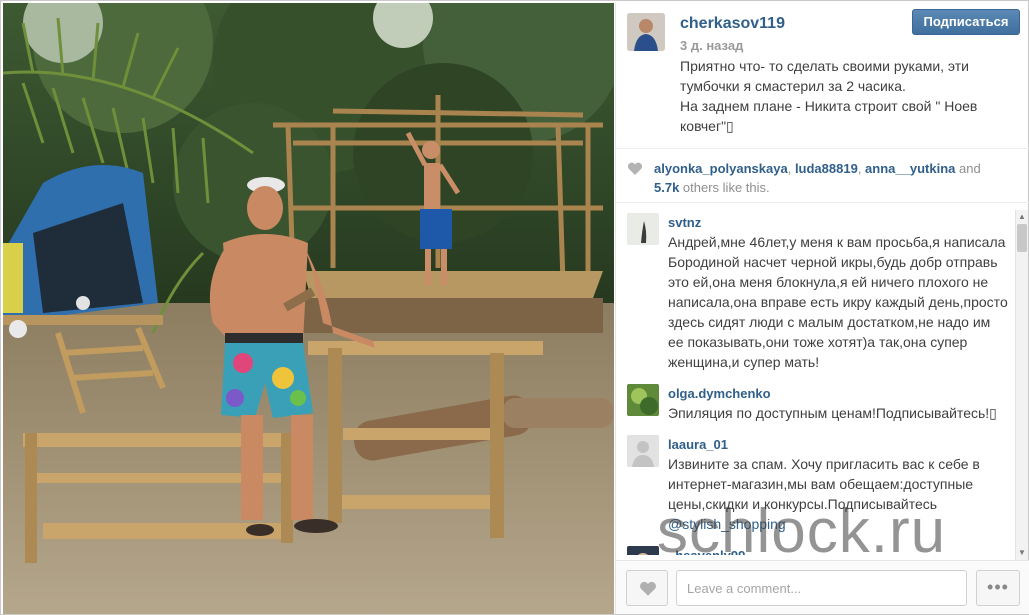 The height and width of the screenshot is (615, 1029). I want to click on liker-username: alyonka_polyanskaya, so click(721, 168).